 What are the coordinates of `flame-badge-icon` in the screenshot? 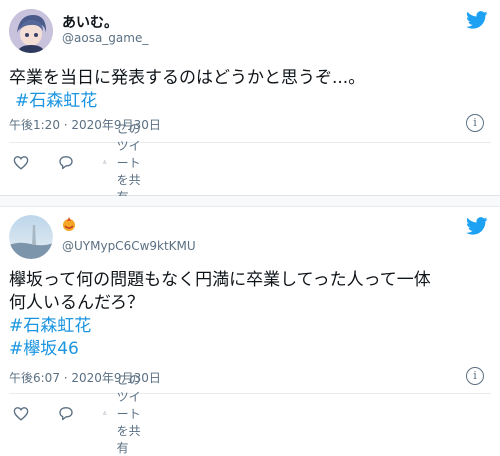 It's located at (69, 224).